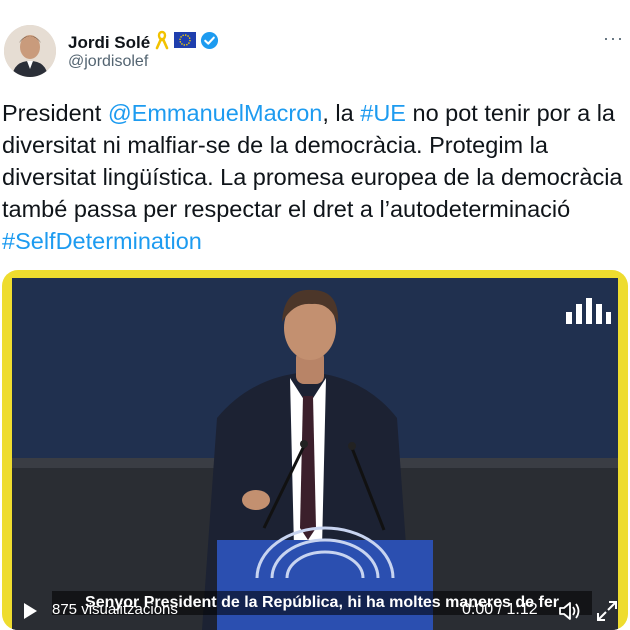 Image resolution: width=630 pixels, height=630 pixels. What do you see at coordinates (55, 113) in the screenshot?
I see `tweet-text-segment: President` at bounding box center [55, 113].